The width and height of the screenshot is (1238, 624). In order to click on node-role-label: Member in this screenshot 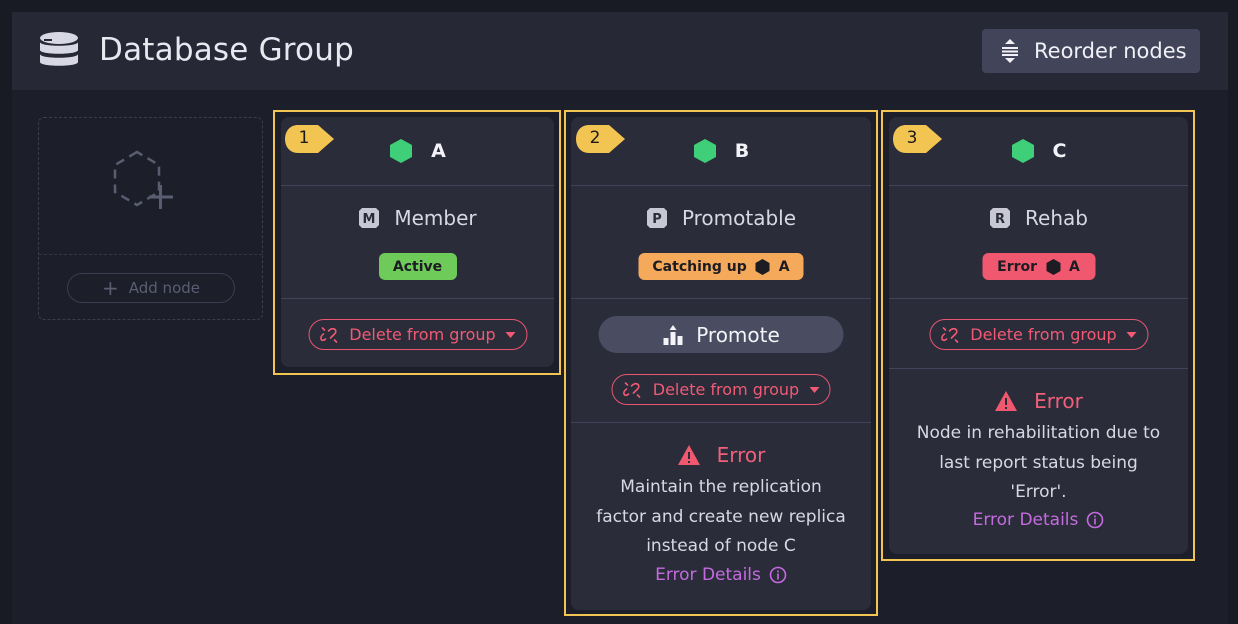, I will do `click(435, 218)`.